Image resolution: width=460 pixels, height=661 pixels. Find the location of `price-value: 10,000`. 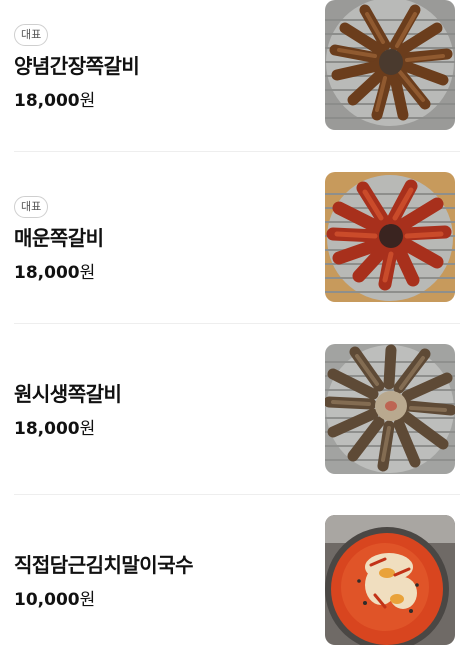

price-value: 10,000 is located at coordinates (47, 600).